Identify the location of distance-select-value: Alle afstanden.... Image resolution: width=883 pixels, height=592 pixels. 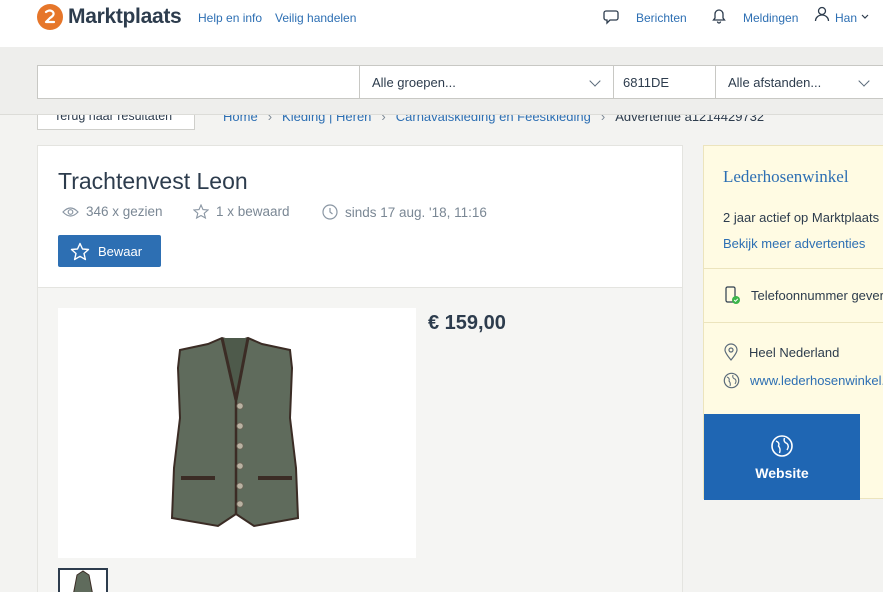
(775, 82).